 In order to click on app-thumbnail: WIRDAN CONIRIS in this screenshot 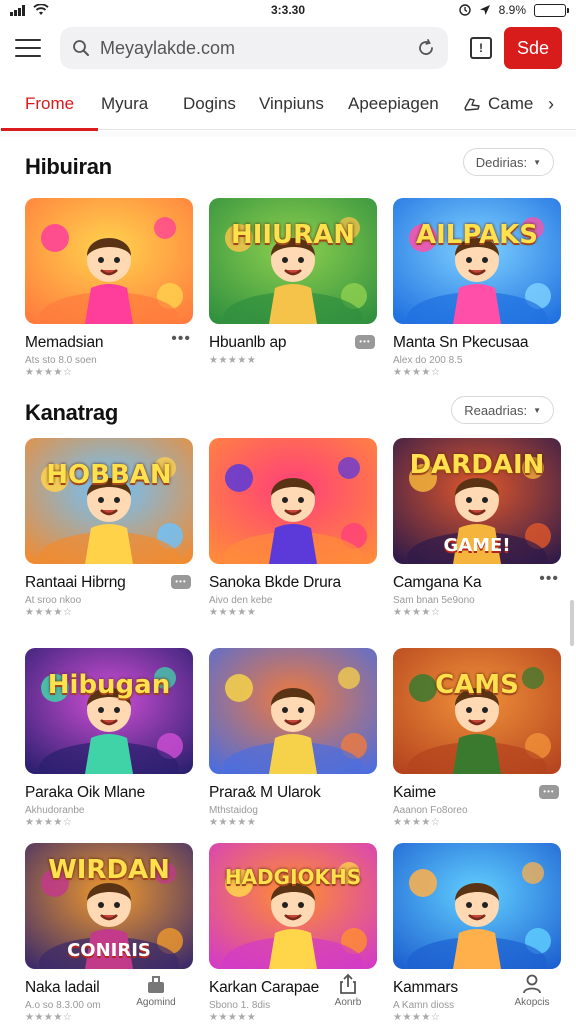, I will do `click(109, 906)`.